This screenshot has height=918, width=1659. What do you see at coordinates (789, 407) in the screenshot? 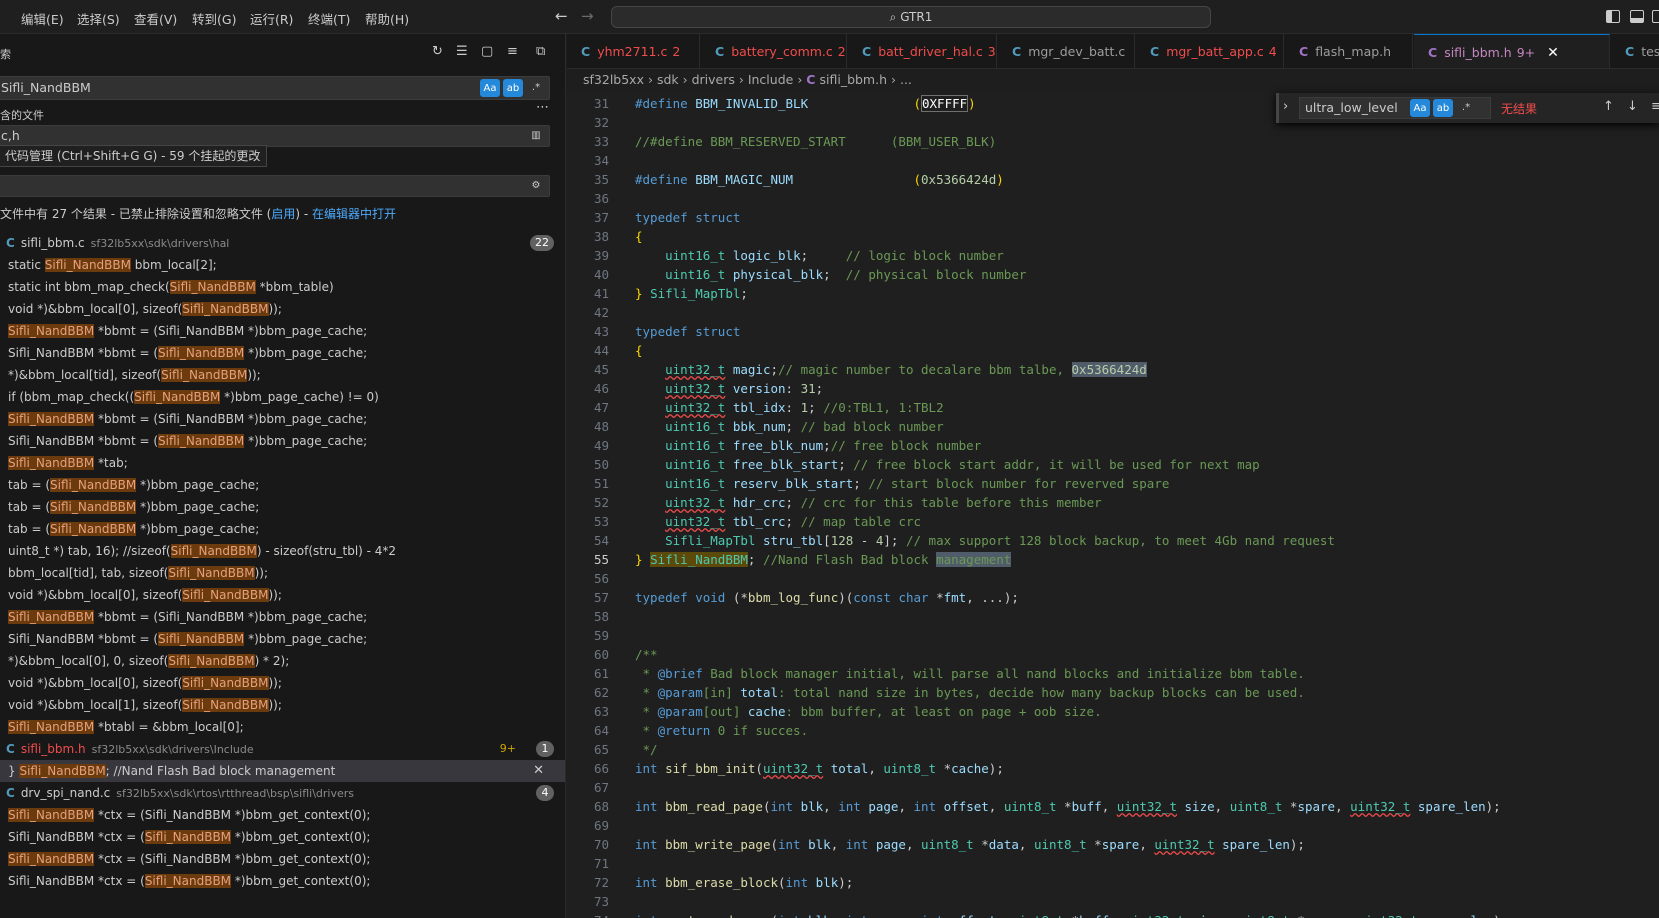
I see `code-line: uint32_t tbl_idx: 1; //0:TBL1, 1:TBL2` at bounding box center [789, 407].